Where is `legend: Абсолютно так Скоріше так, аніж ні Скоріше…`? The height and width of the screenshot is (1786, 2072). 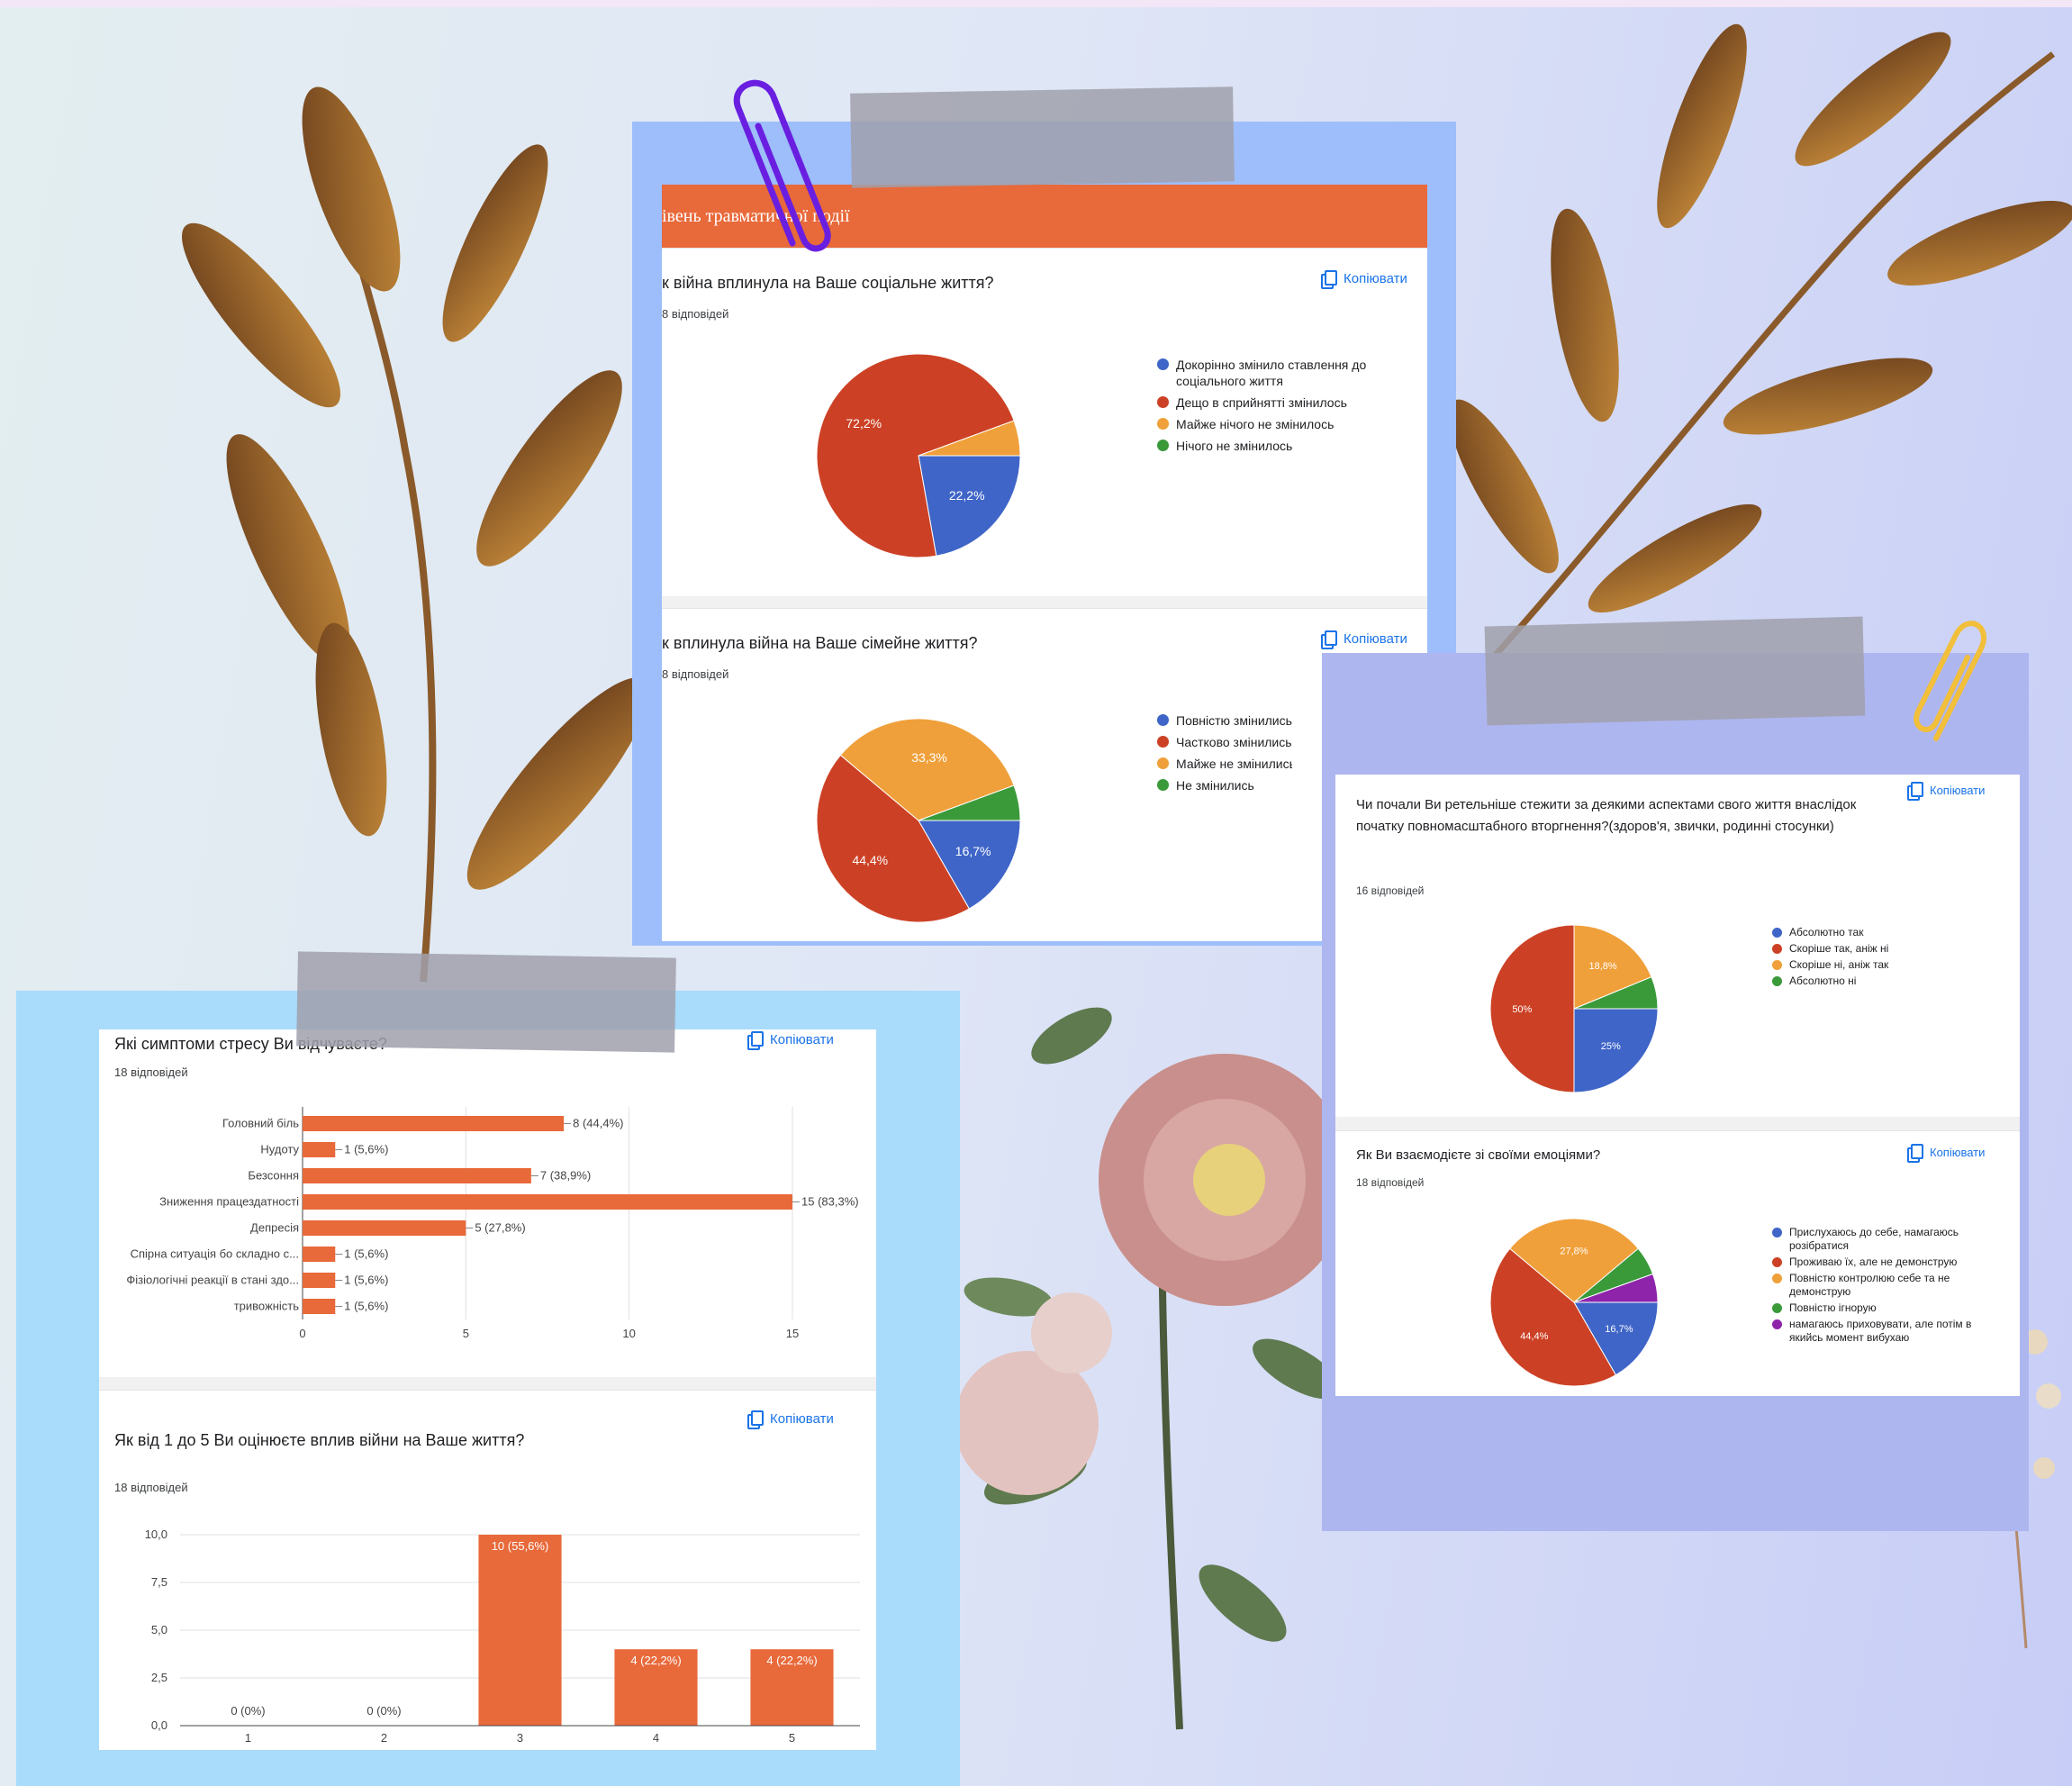 legend: Абсолютно так Скоріше так, аніж ні Скоріше… is located at coordinates (1880, 958).